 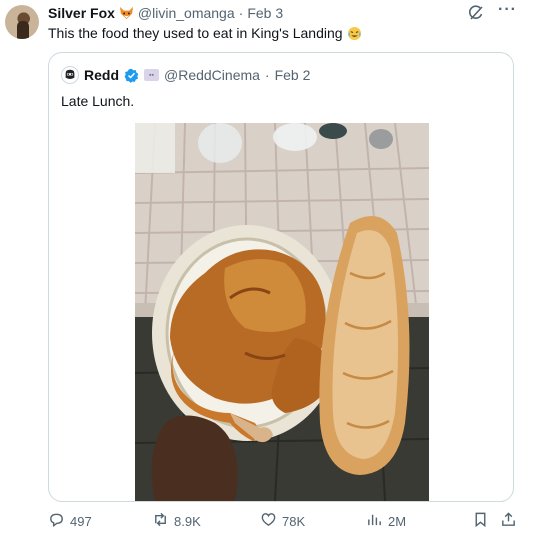 I want to click on share-button, so click(x=508, y=521).